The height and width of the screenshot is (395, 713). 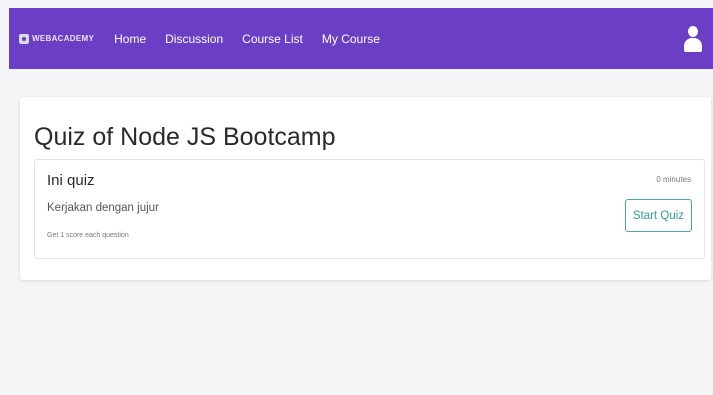 I want to click on quiz-description: Kerjakan dengan jujur, so click(x=103, y=208).